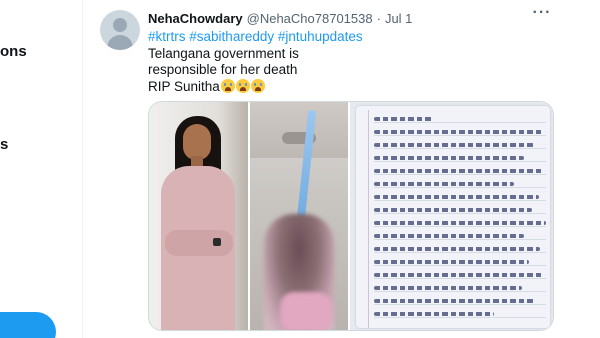 The width and height of the screenshot is (600, 338). Describe the element at coordinates (197, 142) in the screenshot. I see `photo-figure-face` at that location.